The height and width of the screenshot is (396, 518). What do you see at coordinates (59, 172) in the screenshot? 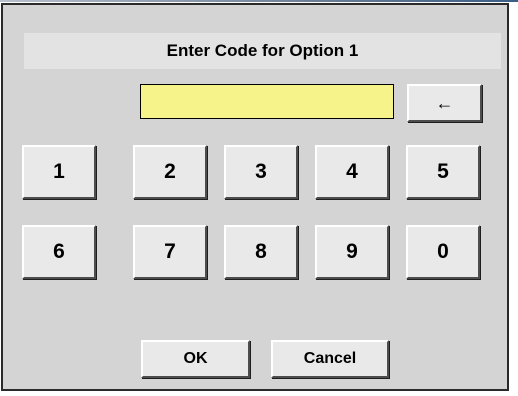
I see `key-1-button: 1` at bounding box center [59, 172].